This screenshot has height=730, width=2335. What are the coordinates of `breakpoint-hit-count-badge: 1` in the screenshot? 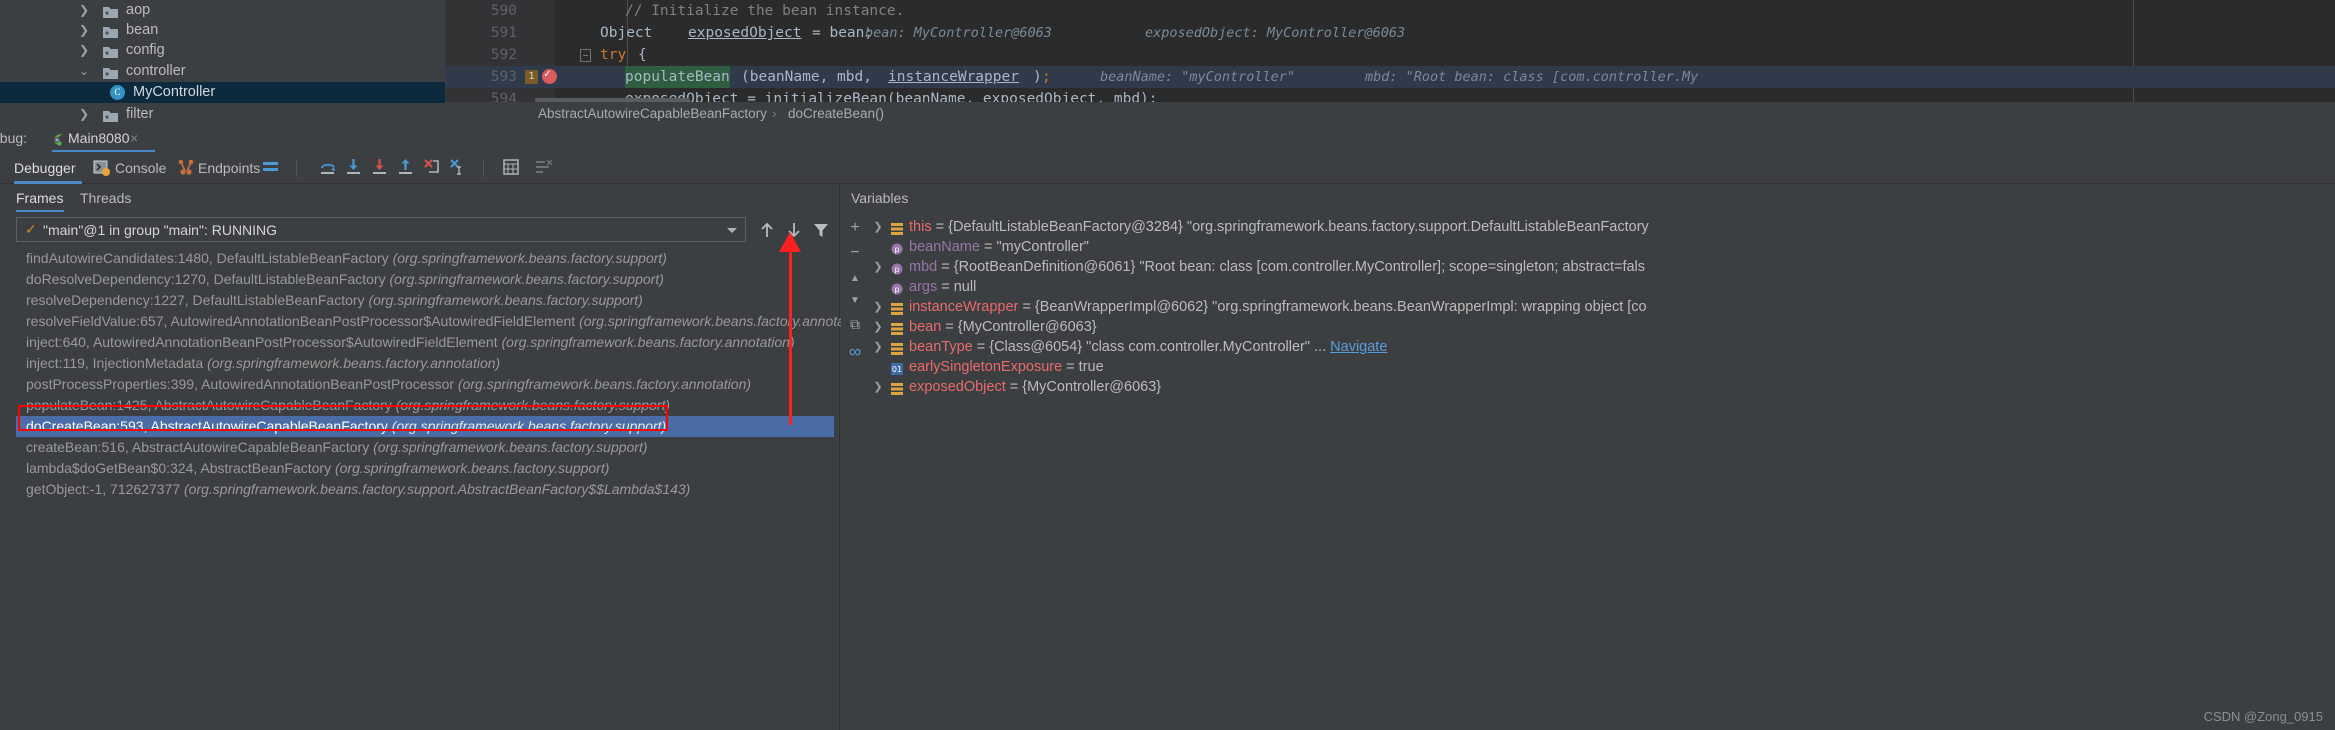 It's located at (531, 77).